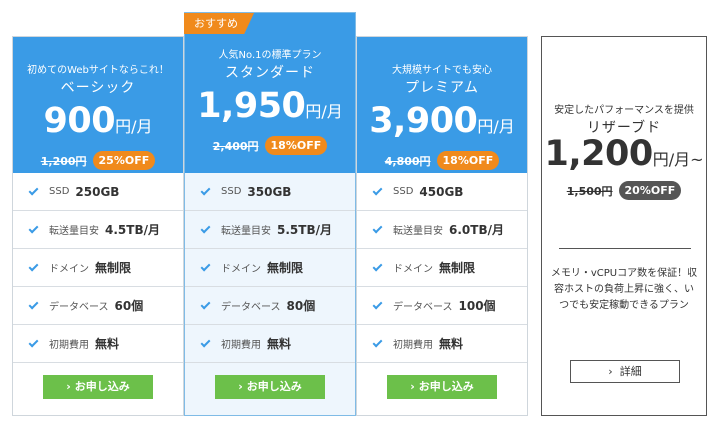 The width and height of the screenshot is (720, 427). I want to click on apply-button-basic: › お申し込み, so click(98, 387).